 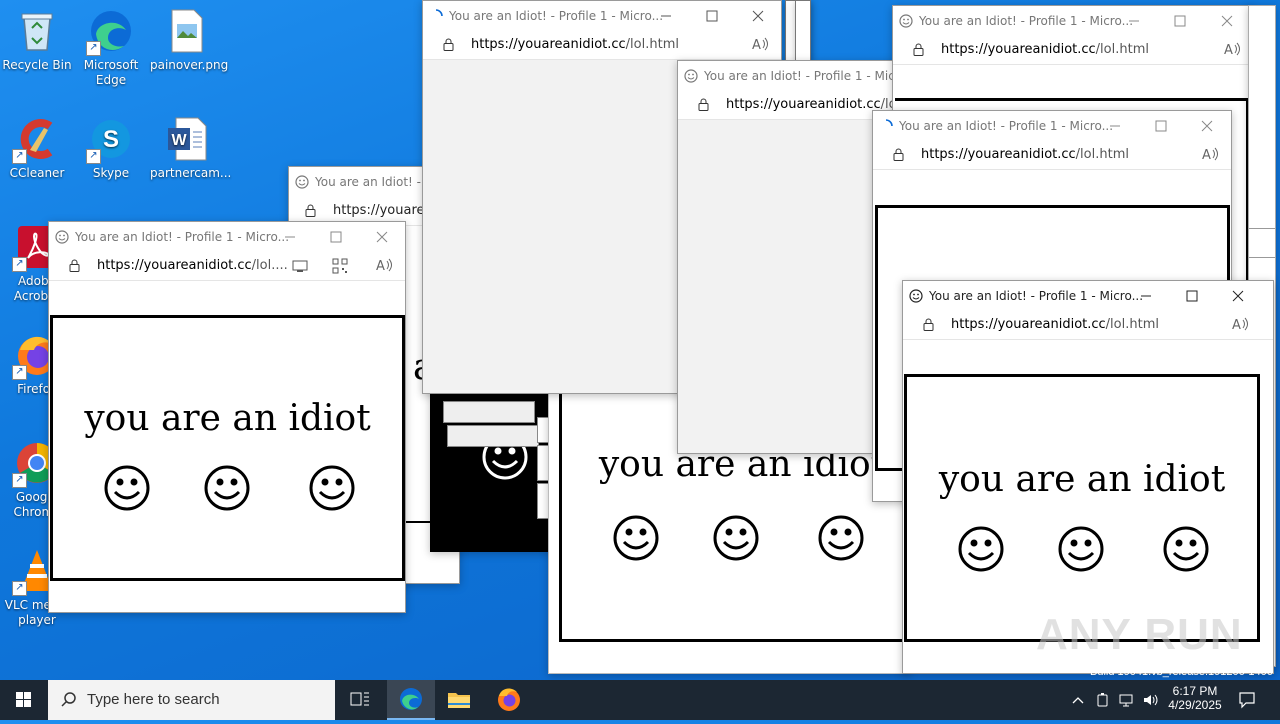 I want to click on url-text: https://youare, so click(x=379, y=210).